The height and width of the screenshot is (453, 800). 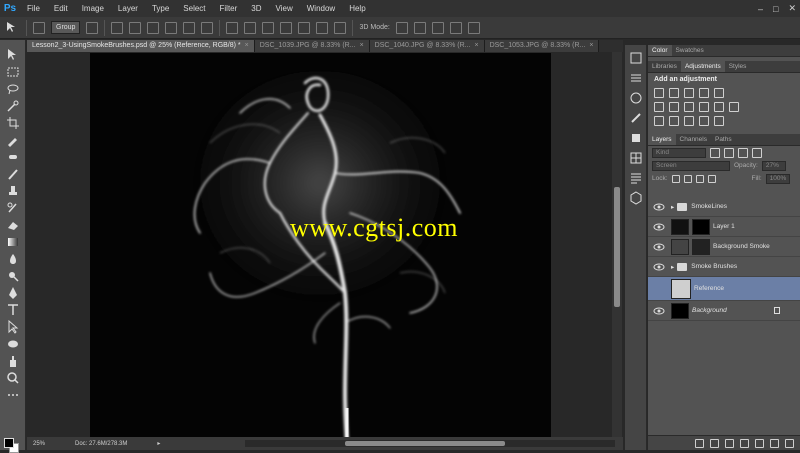 I want to click on new-layer-icon, so click(x=774, y=443).